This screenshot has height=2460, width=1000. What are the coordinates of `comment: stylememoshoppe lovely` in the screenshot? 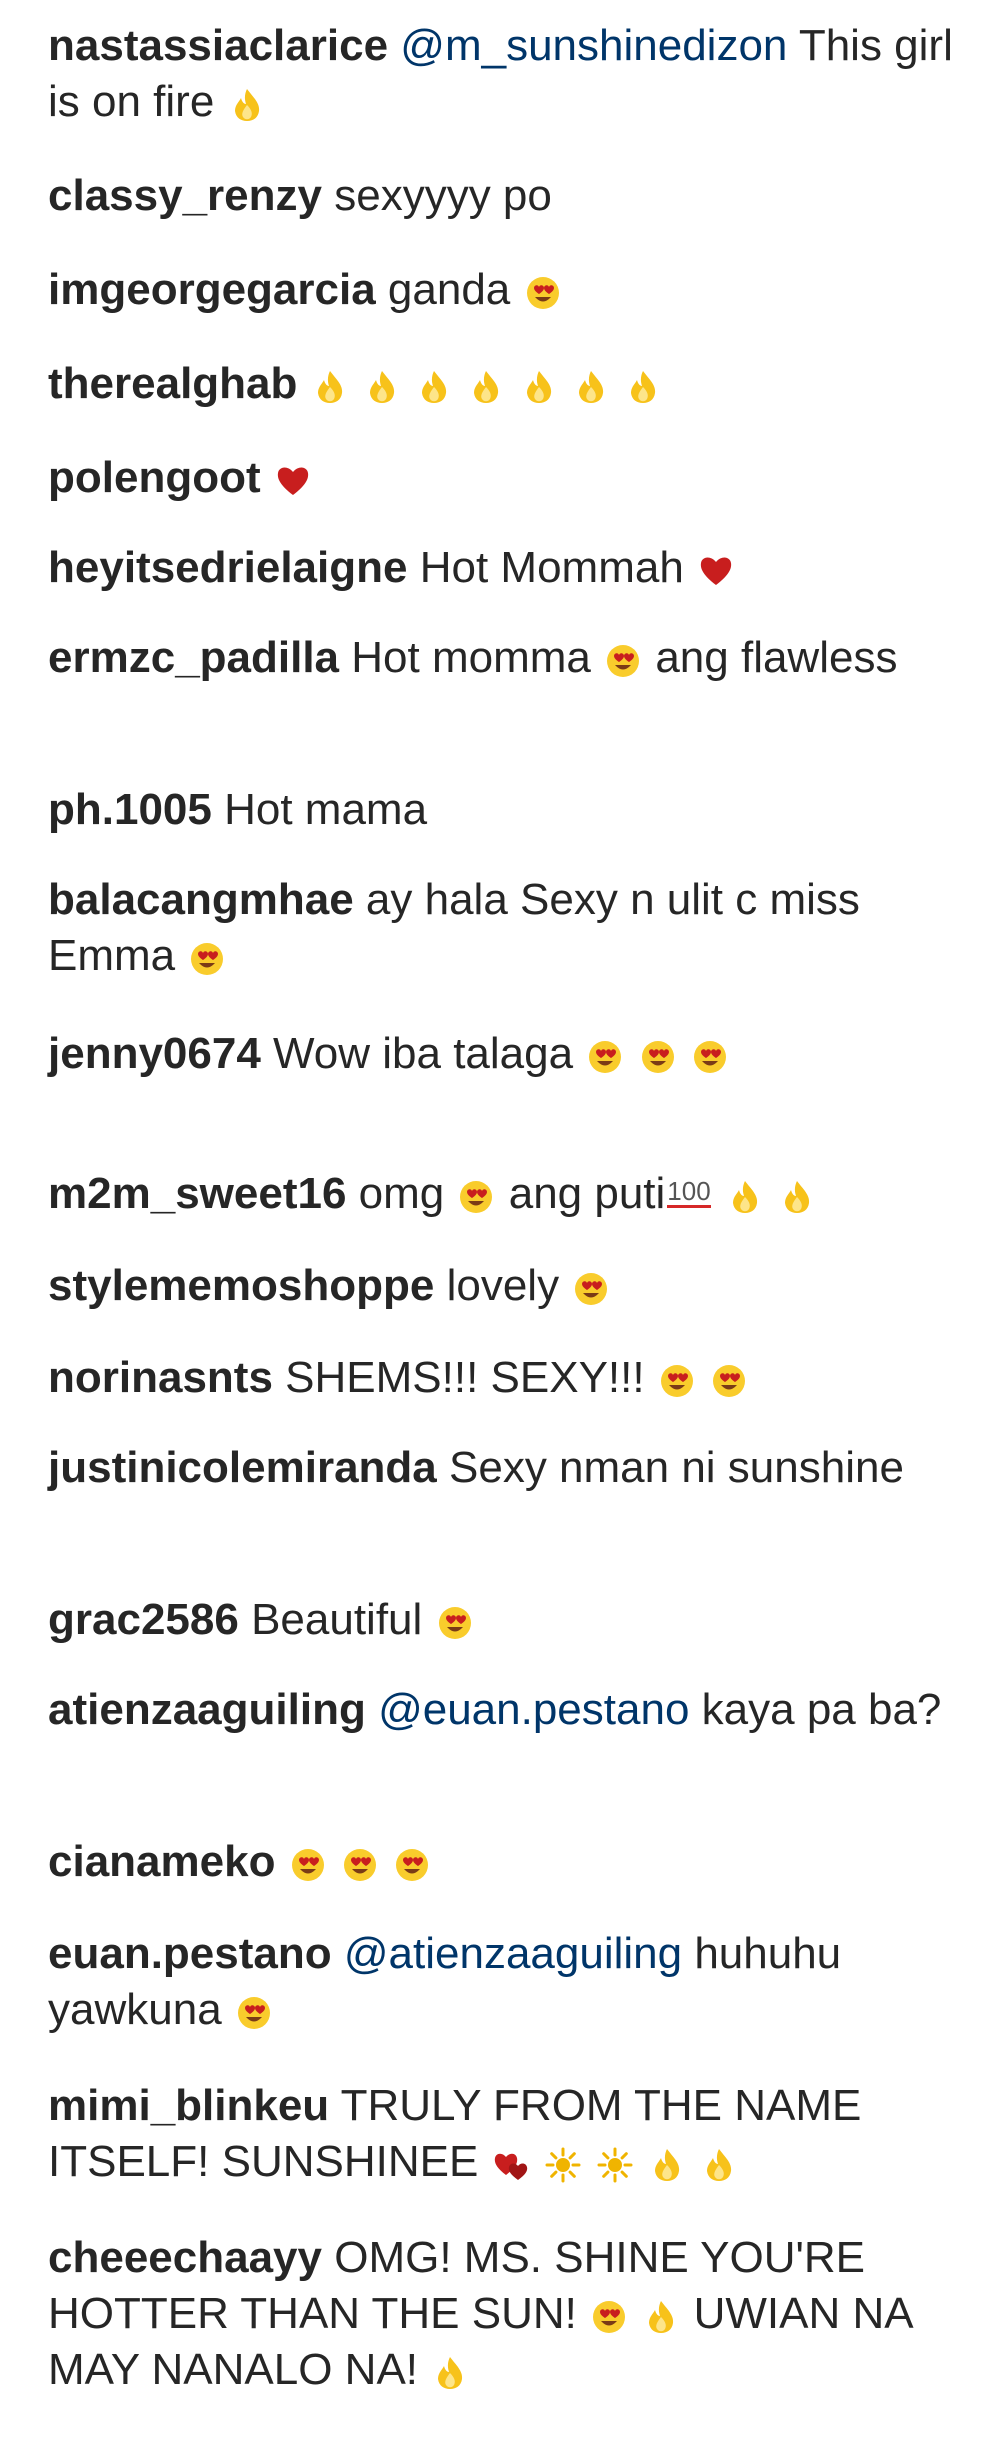 It's located at (513, 1286).